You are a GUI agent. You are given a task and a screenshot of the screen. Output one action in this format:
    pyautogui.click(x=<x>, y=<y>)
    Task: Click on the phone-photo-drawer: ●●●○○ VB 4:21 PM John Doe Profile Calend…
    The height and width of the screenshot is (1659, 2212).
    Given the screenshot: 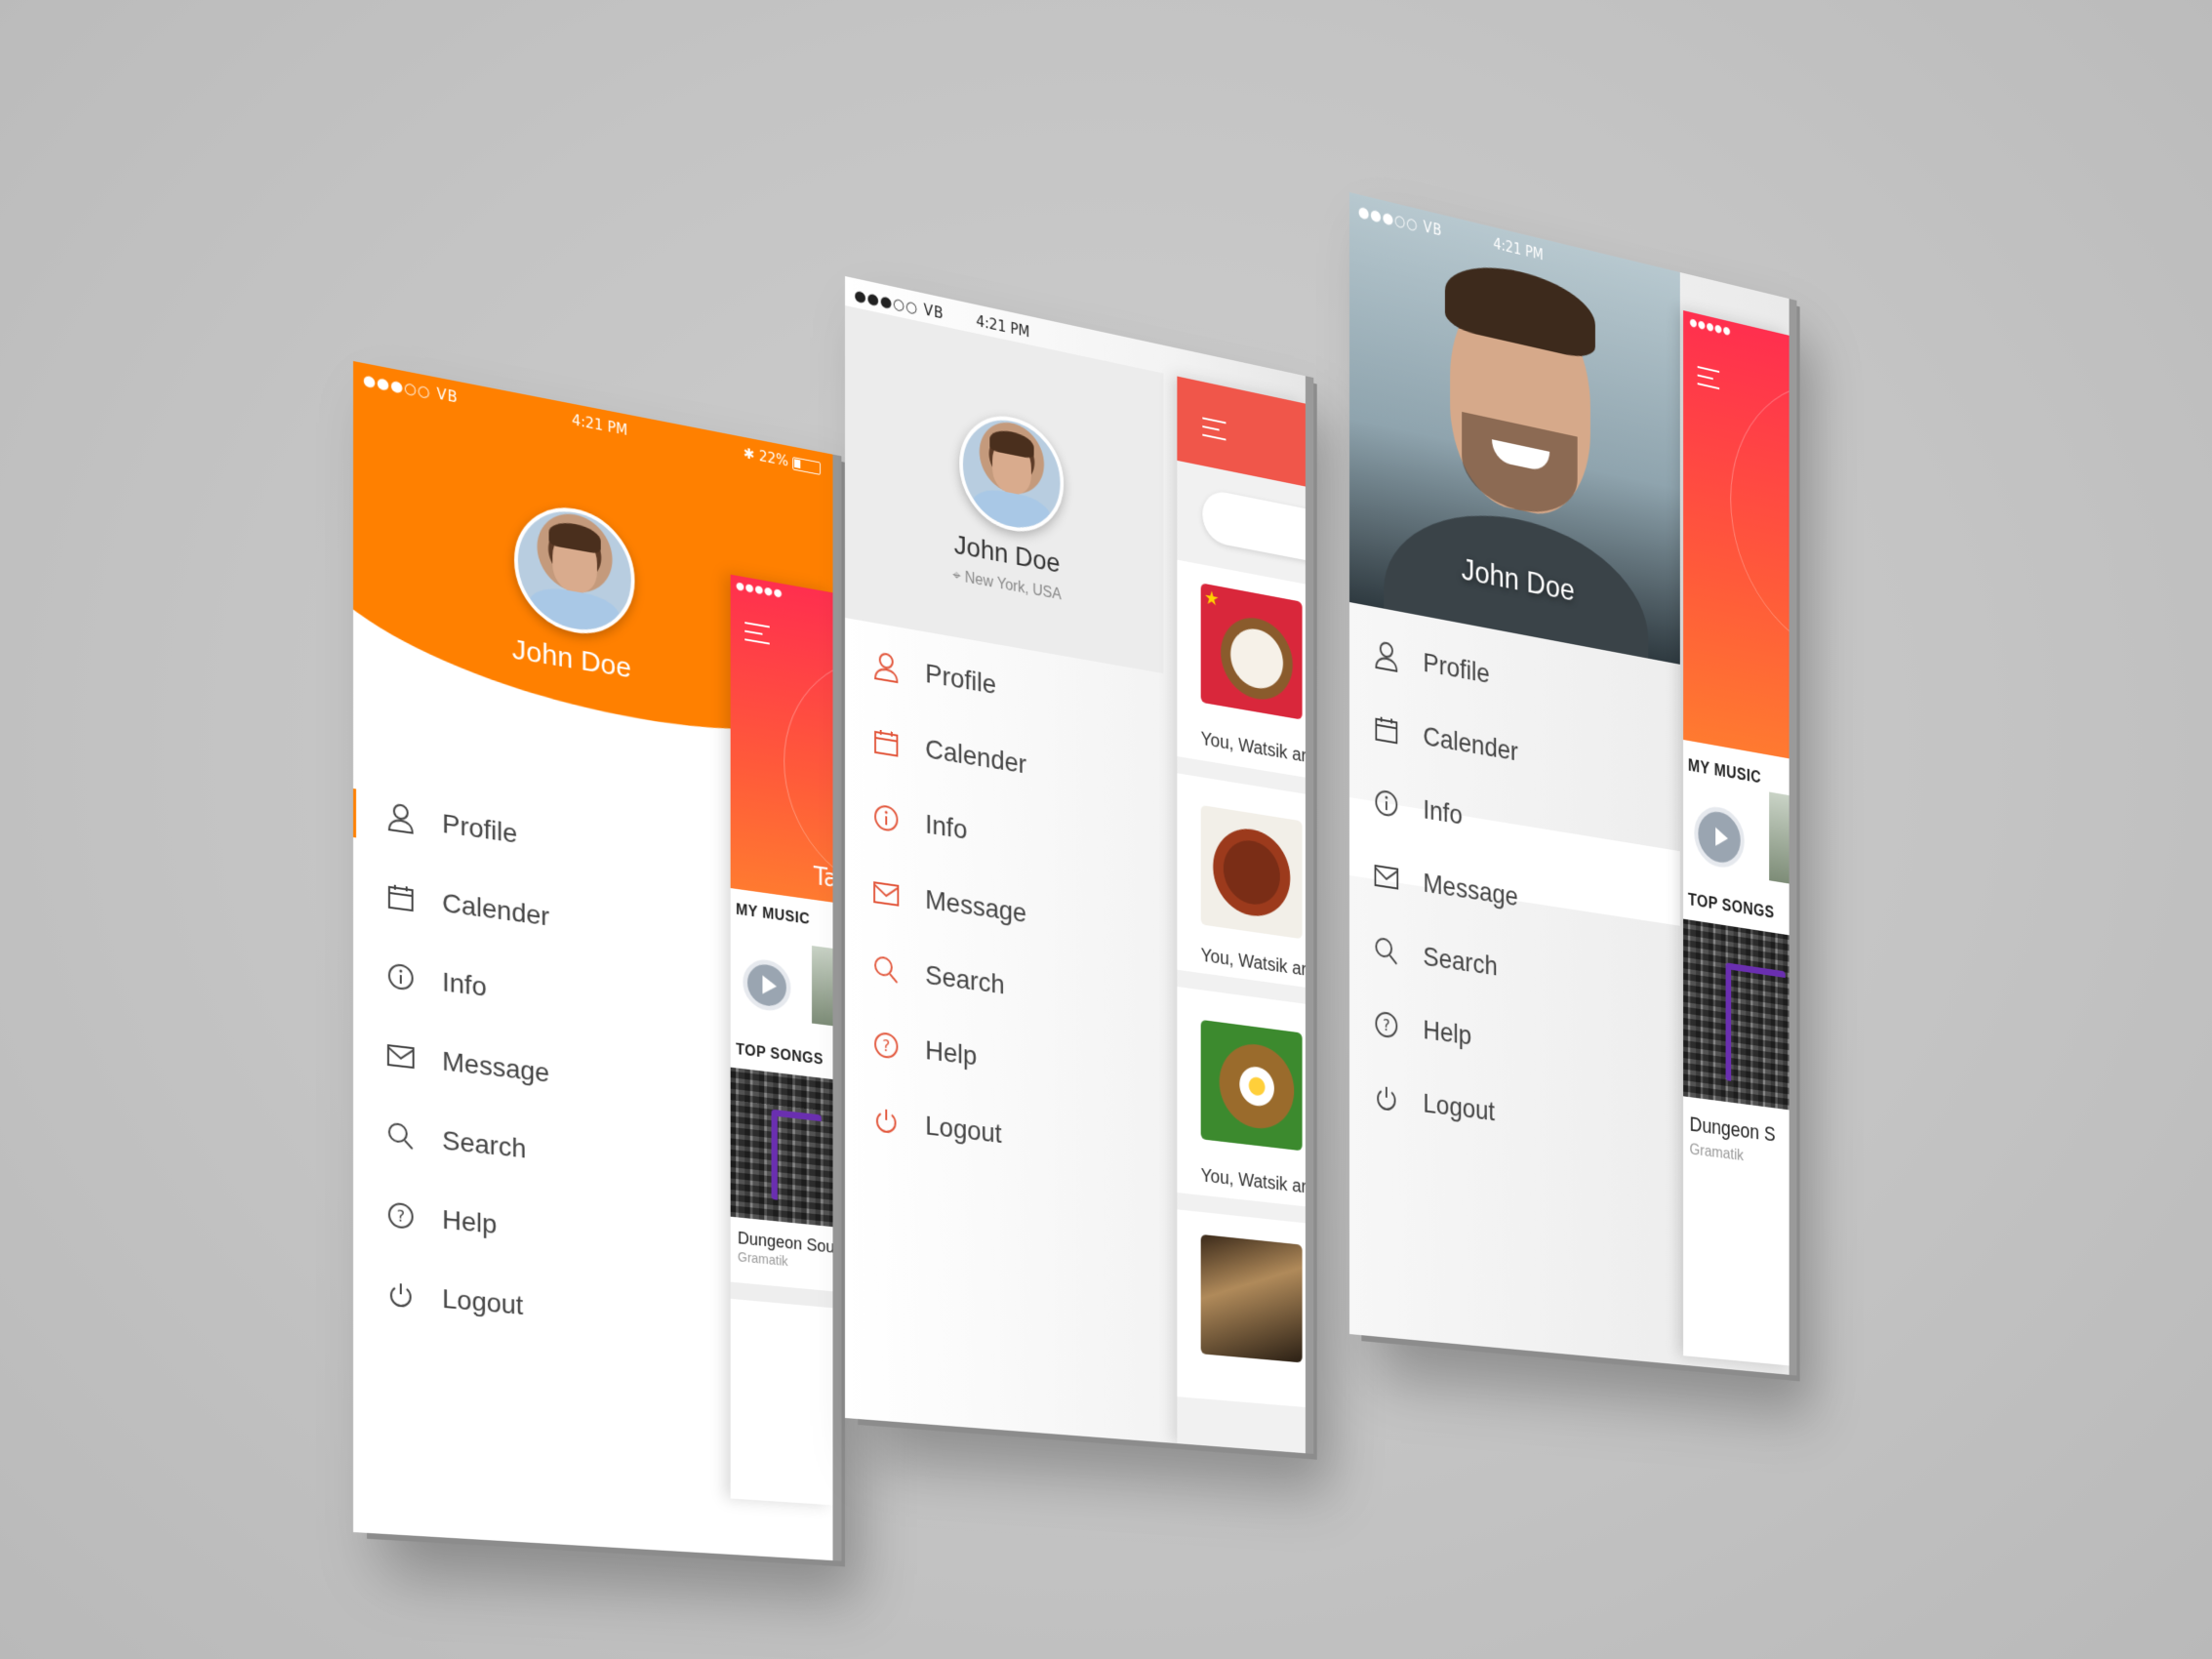 What is the action you would take?
    pyautogui.click(x=1570, y=783)
    